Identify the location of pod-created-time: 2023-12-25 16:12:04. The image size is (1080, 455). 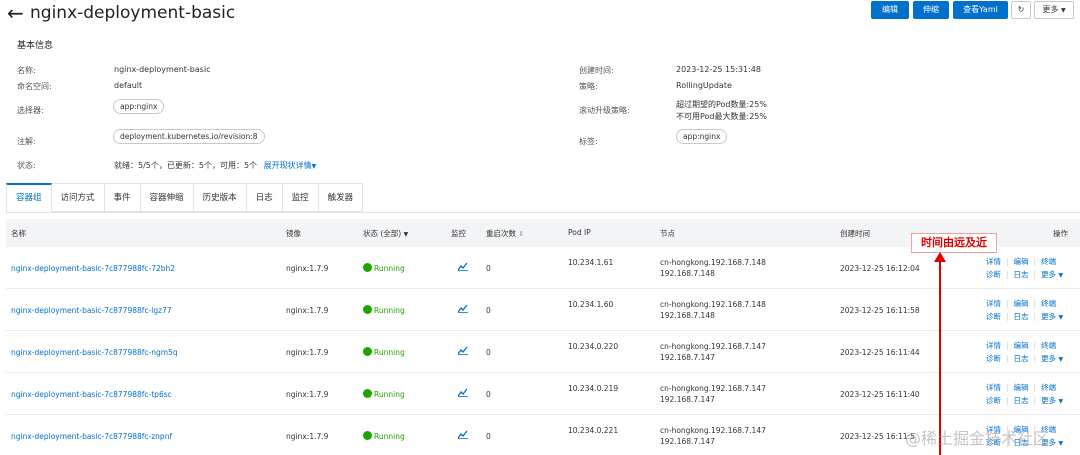
(880, 268).